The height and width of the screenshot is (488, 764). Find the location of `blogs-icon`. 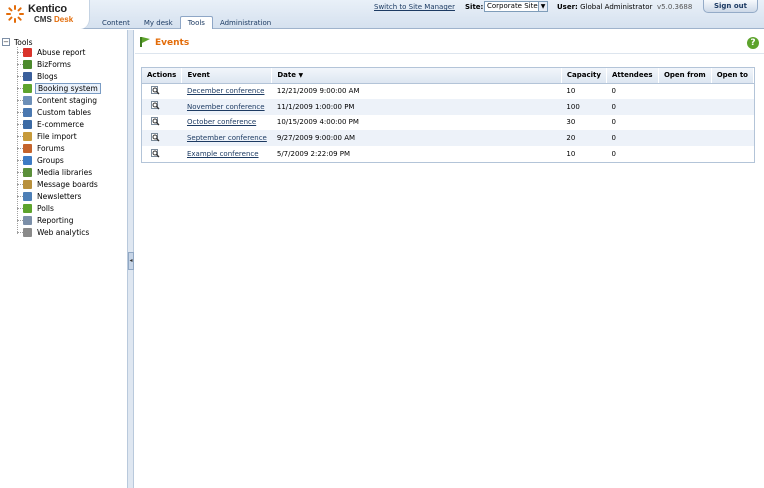

blogs-icon is located at coordinates (27, 76).